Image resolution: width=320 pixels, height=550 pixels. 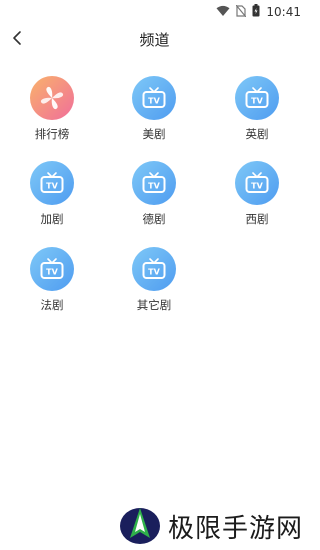 I want to click on channel-label: 排行榜, so click(x=52, y=134).